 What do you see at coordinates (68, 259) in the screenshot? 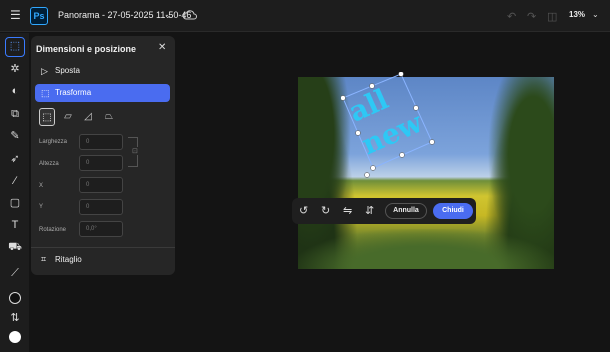
I see `crop-label: Ritaglio` at bounding box center [68, 259].